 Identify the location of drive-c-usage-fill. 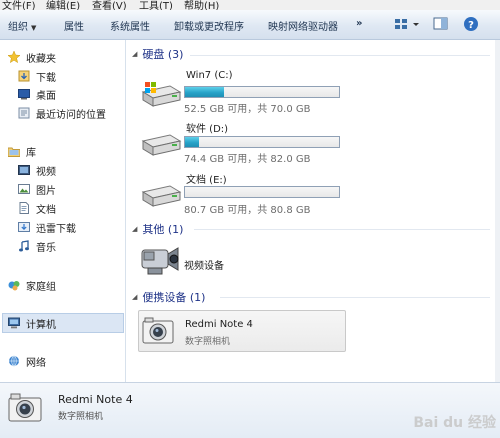
(204, 92).